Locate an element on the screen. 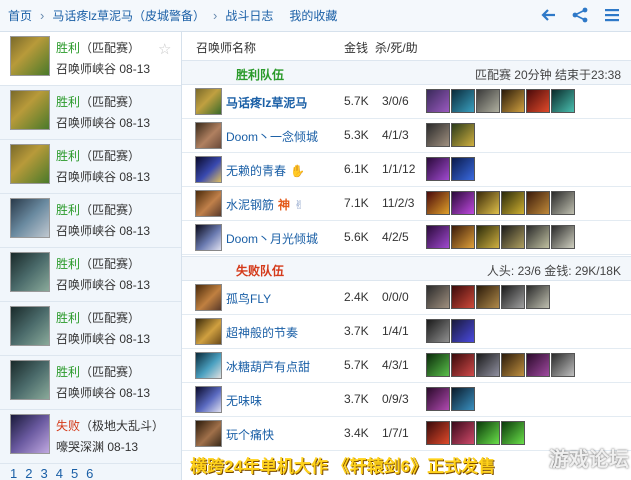  page-link: 3 is located at coordinates (43, 473).